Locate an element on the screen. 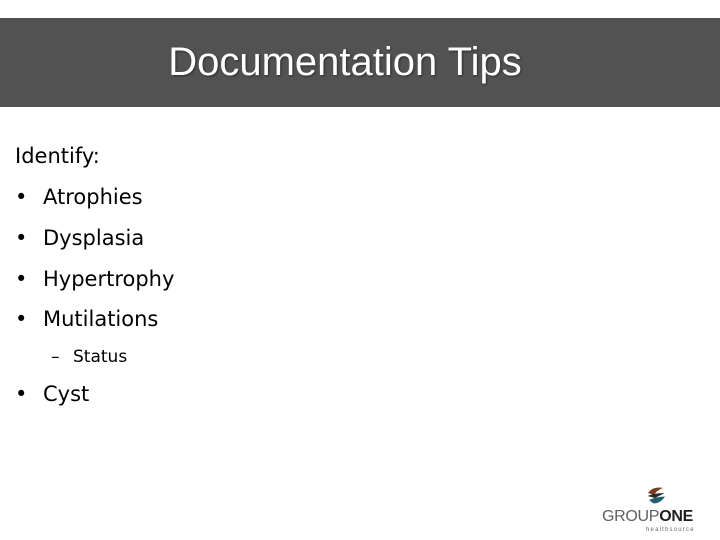 This screenshot has width=720, height=540. swirl-globe-icon is located at coordinates (656, 495).